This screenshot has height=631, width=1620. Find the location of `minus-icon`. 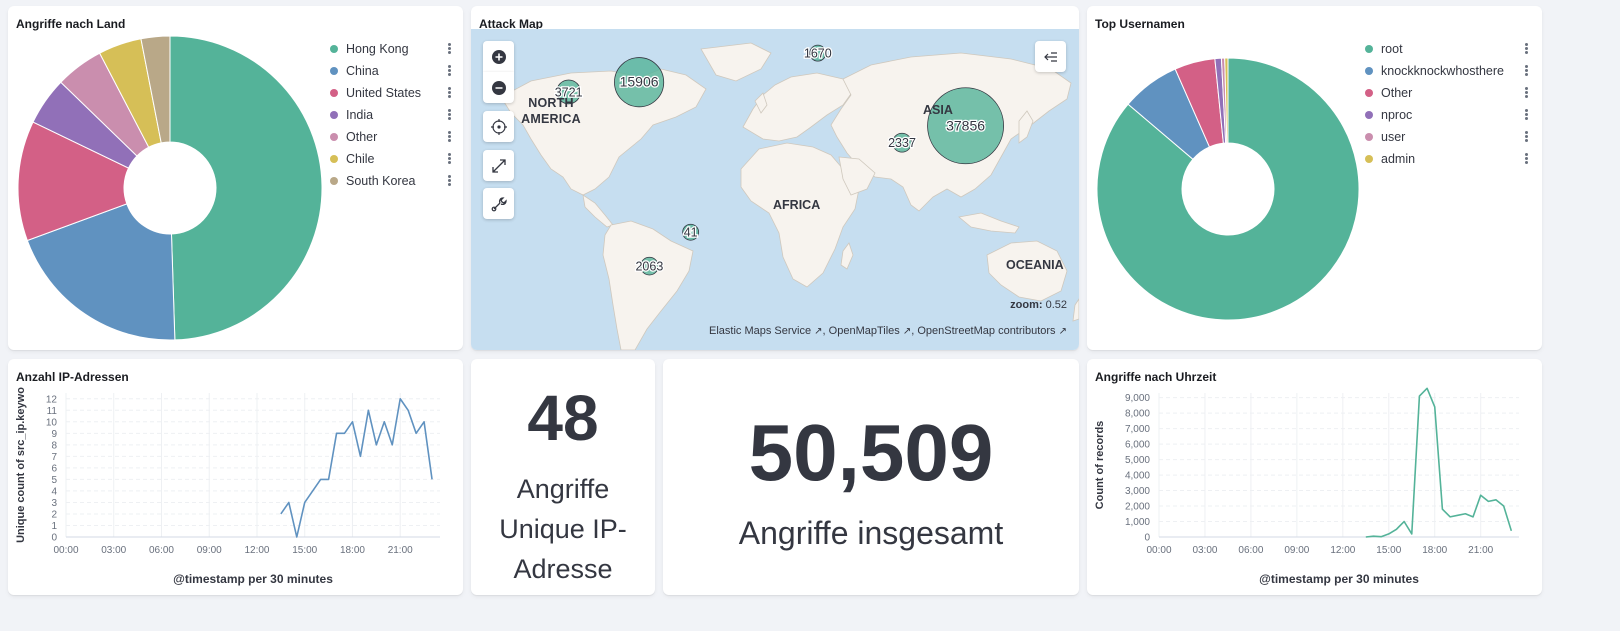

minus-icon is located at coordinates (498, 87).